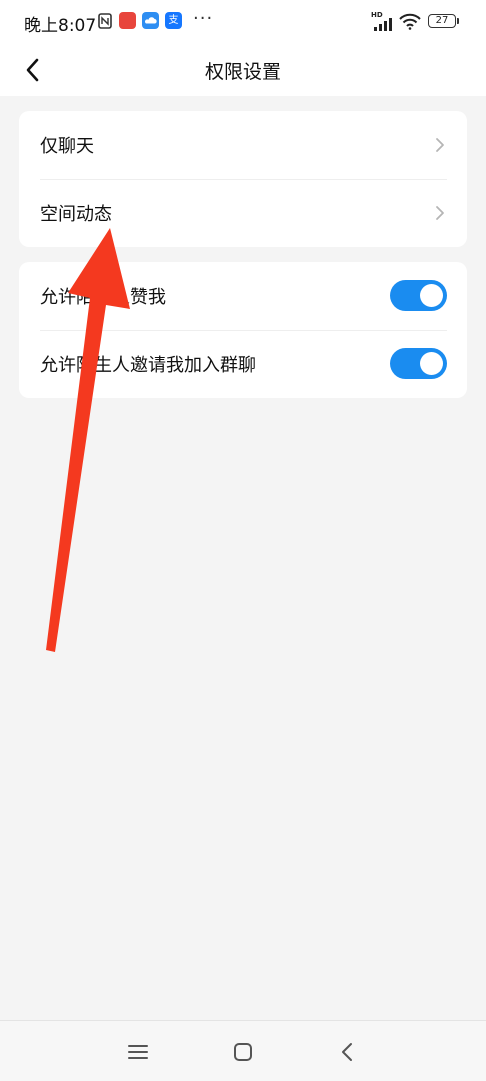  Describe the element at coordinates (383, 26) in the screenshot. I see `signal-icon` at that location.